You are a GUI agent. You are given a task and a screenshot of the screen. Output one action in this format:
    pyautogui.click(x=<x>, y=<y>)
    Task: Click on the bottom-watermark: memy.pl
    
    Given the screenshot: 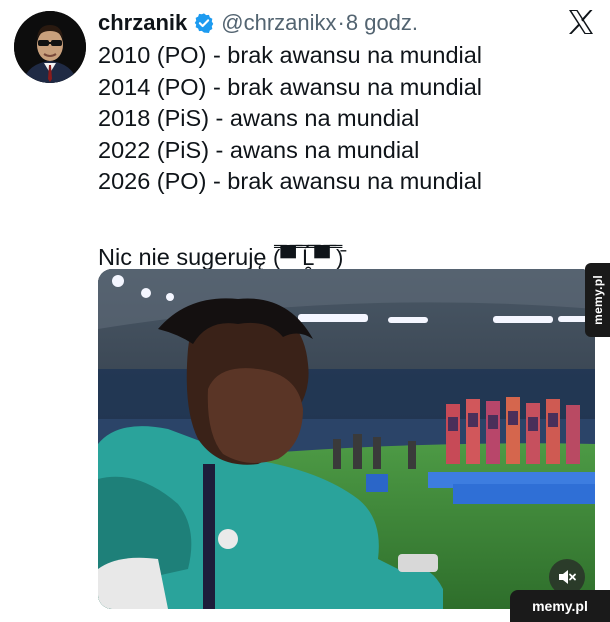 What is the action you would take?
    pyautogui.click(x=560, y=606)
    